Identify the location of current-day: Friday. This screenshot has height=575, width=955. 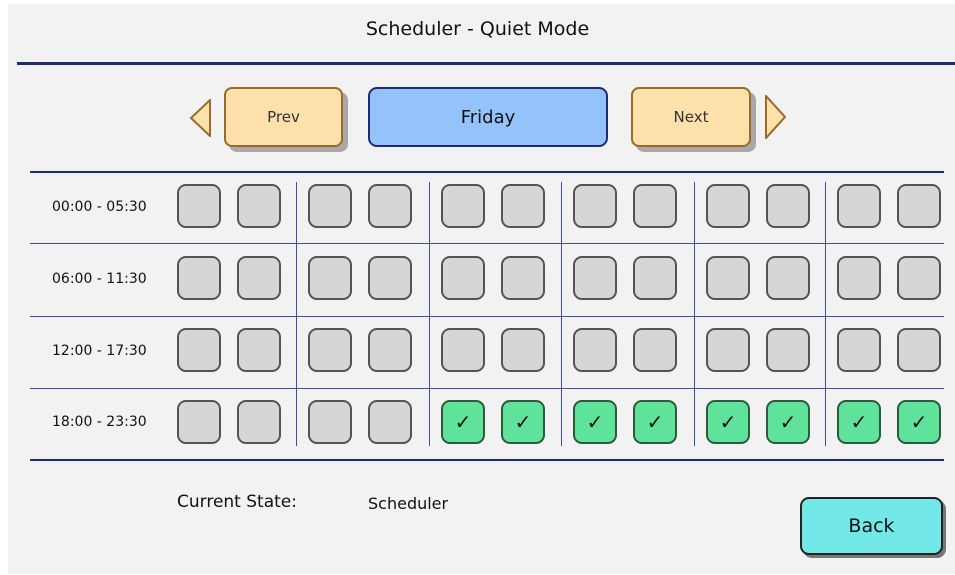
(488, 117).